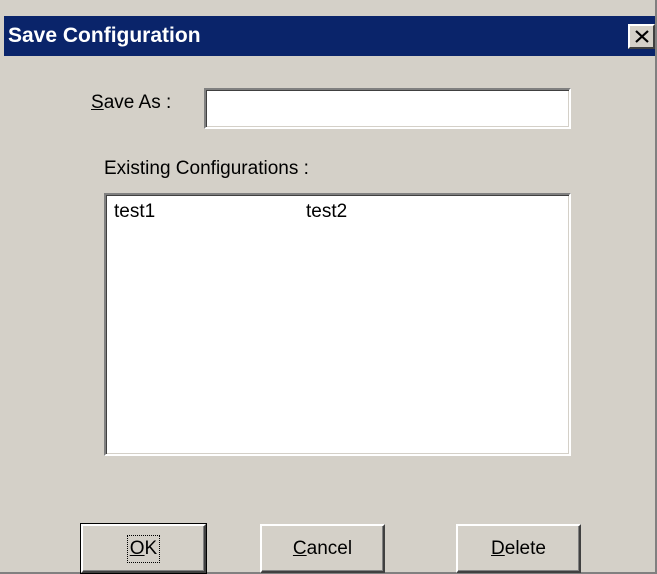 The image size is (657, 574). What do you see at coordinates (131, 102) in the screenshot?
I see `save-as-label: Save As :` at bounding box center [131, 102].